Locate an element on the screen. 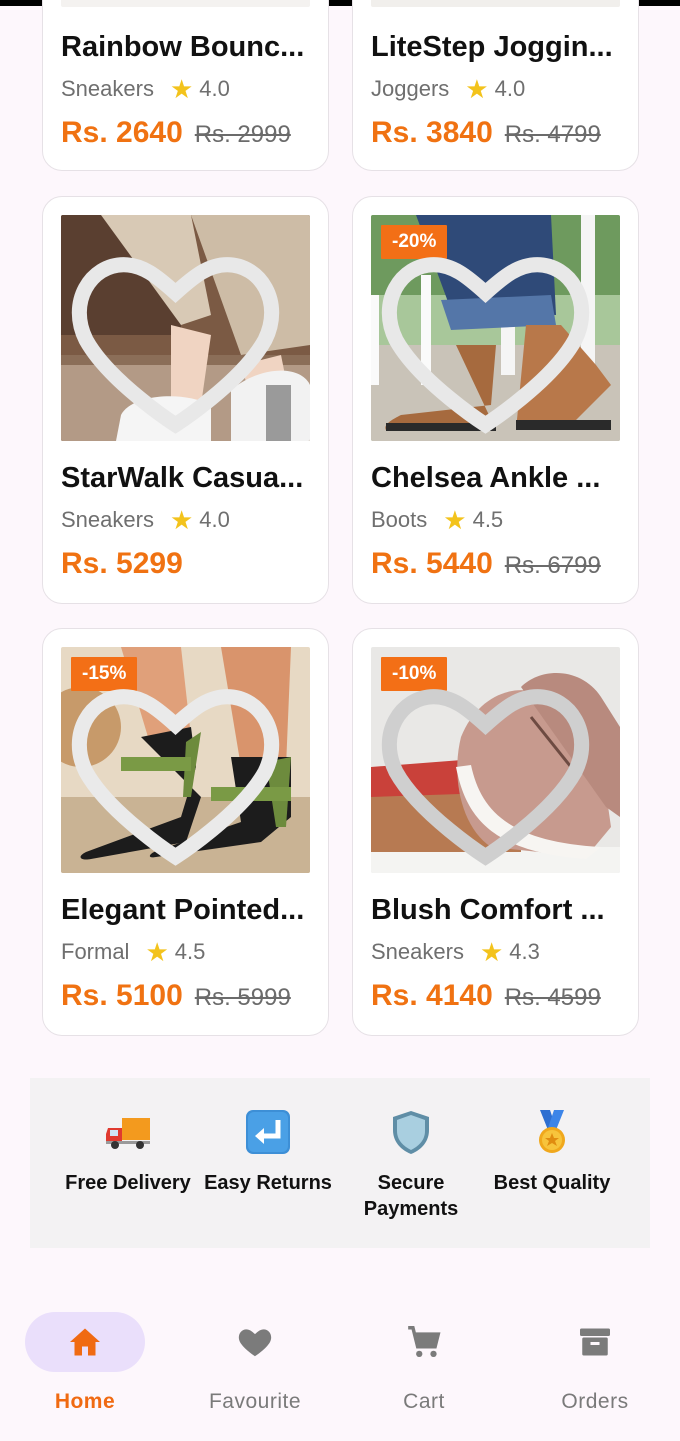 This screenshot has height=1441, width=680. product-meta: Sneakers ★ 4.3 is located at coordinates (455, 952).